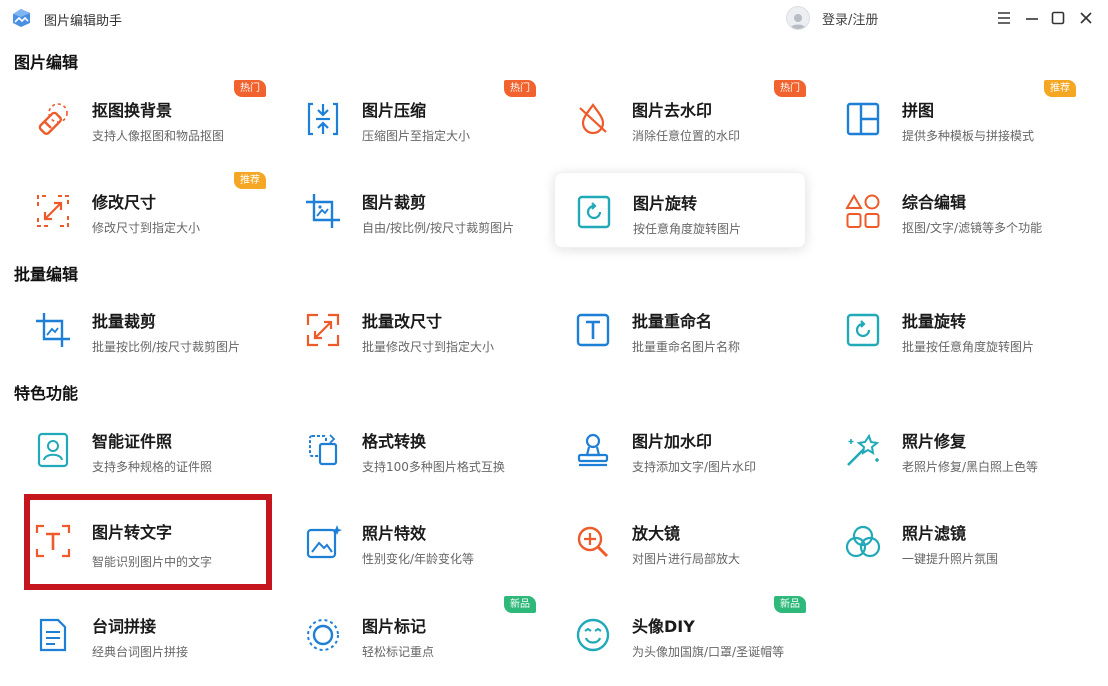  I want to click on card-title: 放大镜, so click(656, 533).